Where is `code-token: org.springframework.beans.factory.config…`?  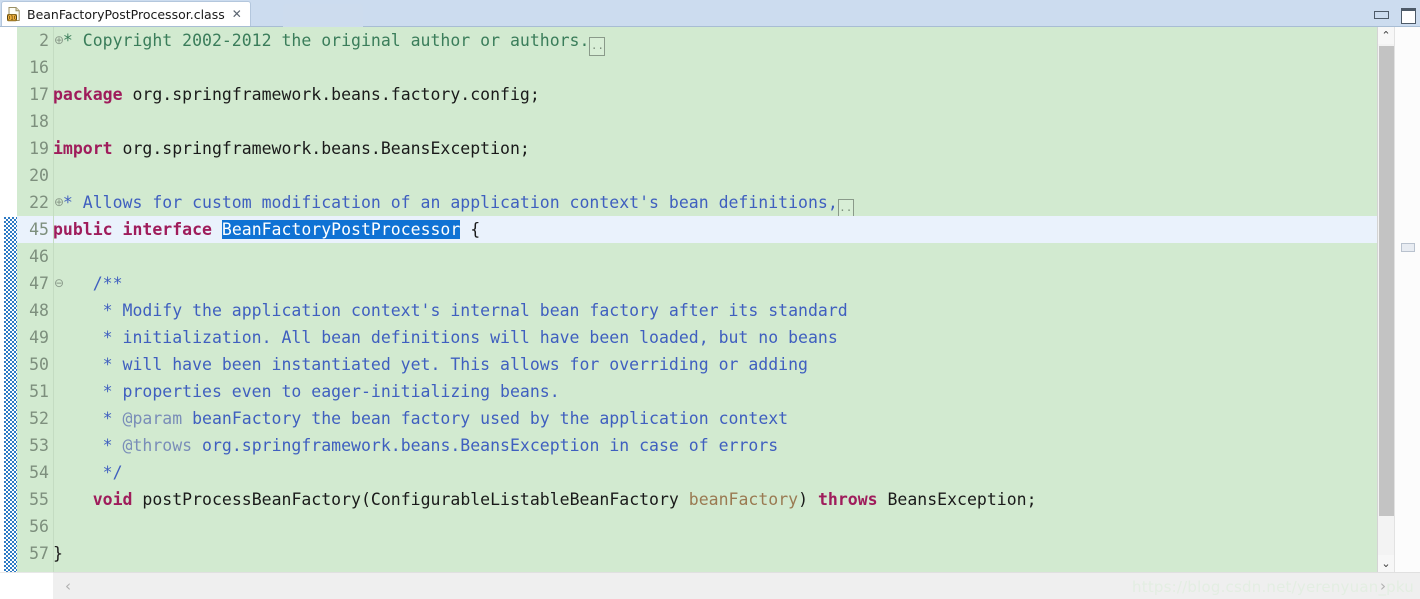
code-token: org.springframework.beans.factory.config… is located at coordinates (331, 94).